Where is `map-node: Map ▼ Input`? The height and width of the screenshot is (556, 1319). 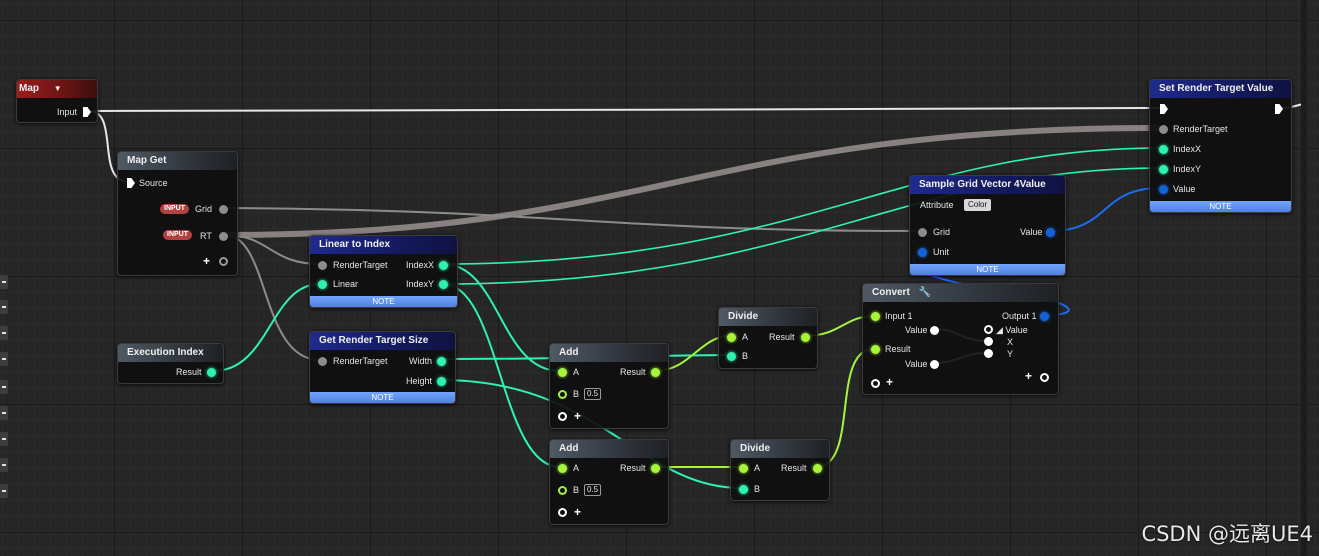
map-node: Map ▼ Input is located at coordinates (57, 101).